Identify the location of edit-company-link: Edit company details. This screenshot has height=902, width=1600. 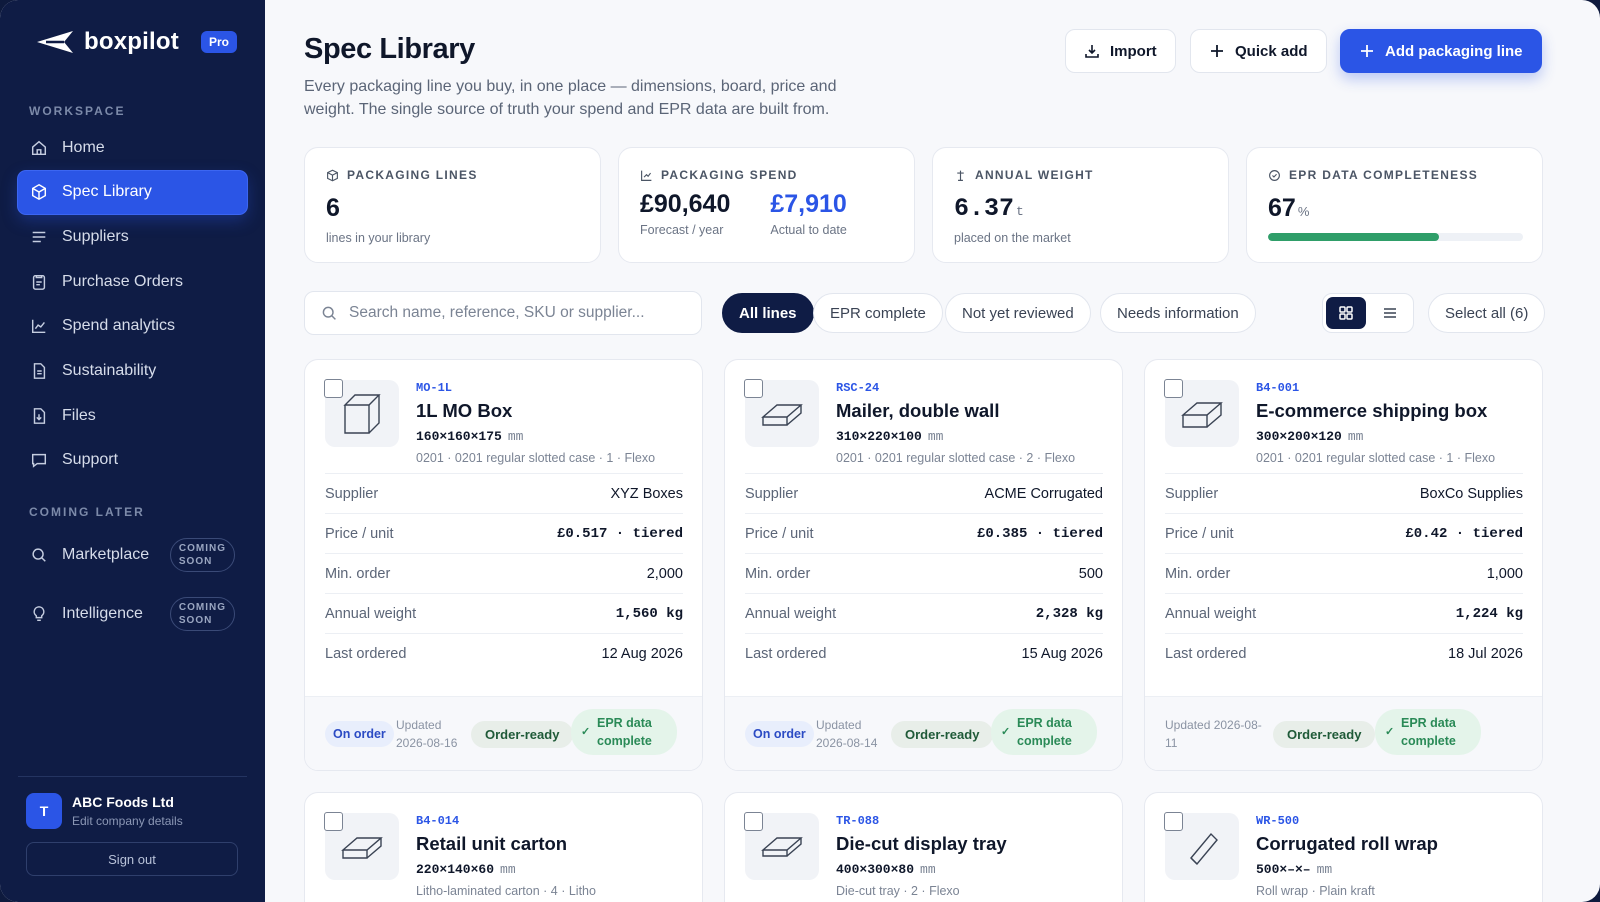
(127, 821).